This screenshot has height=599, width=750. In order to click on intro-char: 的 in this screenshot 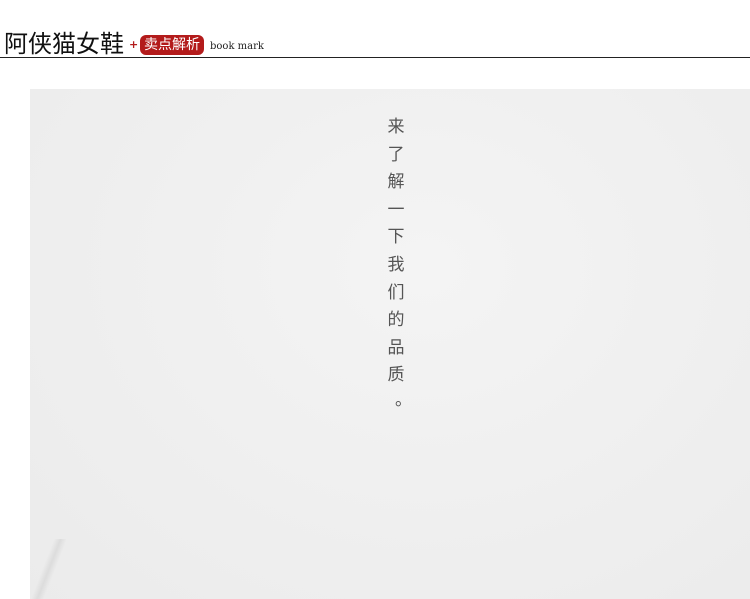, I will do `click(396, 320)`.